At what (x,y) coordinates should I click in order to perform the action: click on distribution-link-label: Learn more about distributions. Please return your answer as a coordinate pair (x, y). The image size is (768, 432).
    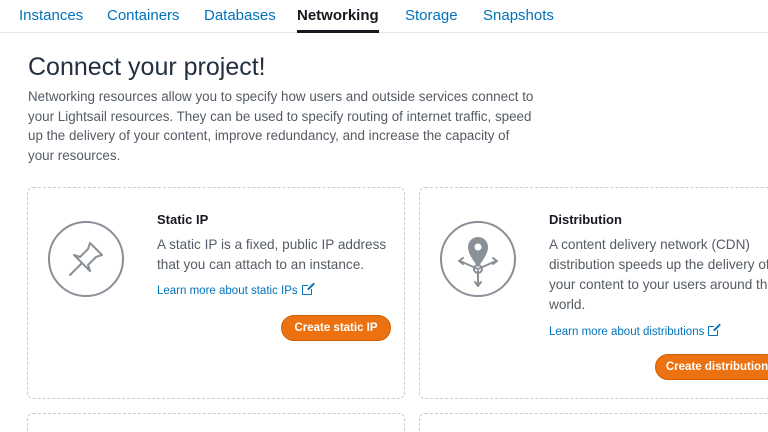
    Looking at the image, I should click on (627, 332).